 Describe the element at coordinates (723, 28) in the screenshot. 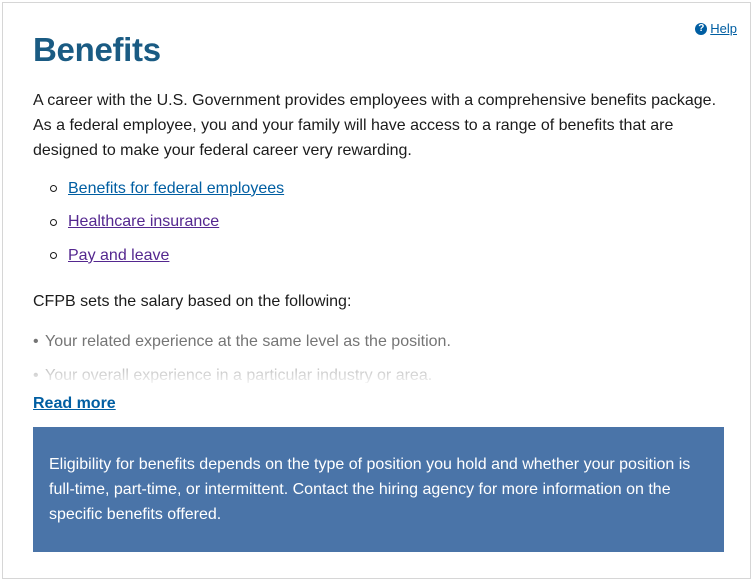

I see `help-label: Help` at that location.